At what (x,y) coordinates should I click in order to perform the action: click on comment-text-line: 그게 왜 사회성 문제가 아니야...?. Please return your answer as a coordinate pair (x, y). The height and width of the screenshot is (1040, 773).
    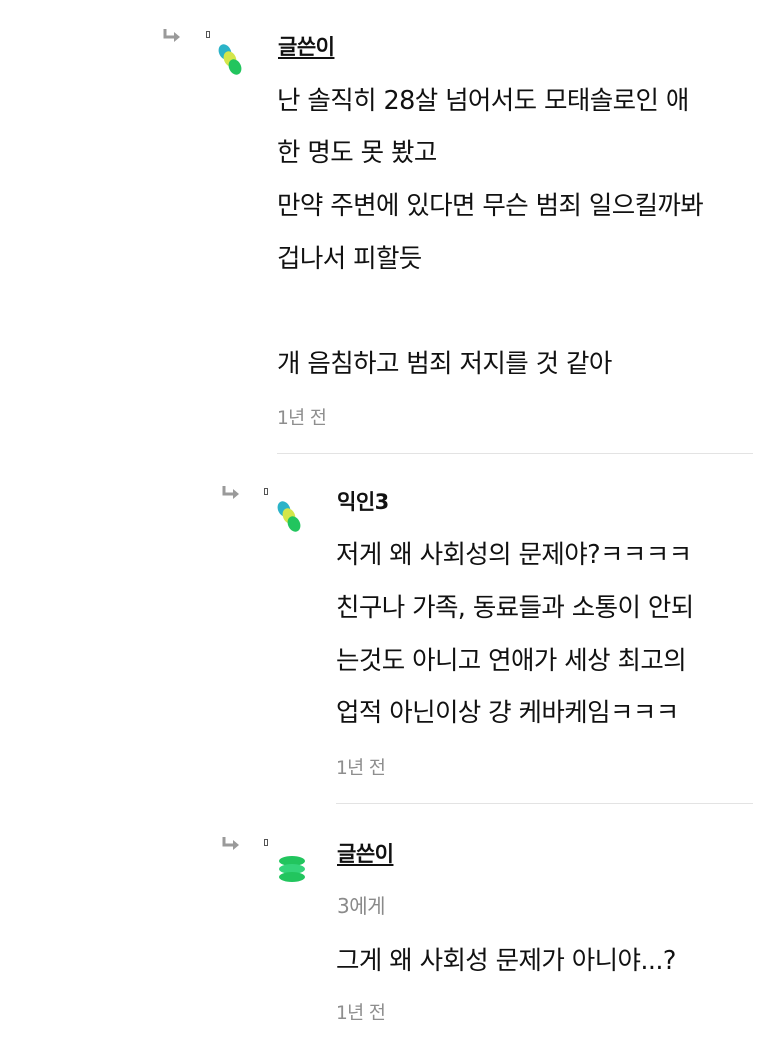
    Looking at the image, I should click on (506, 961).